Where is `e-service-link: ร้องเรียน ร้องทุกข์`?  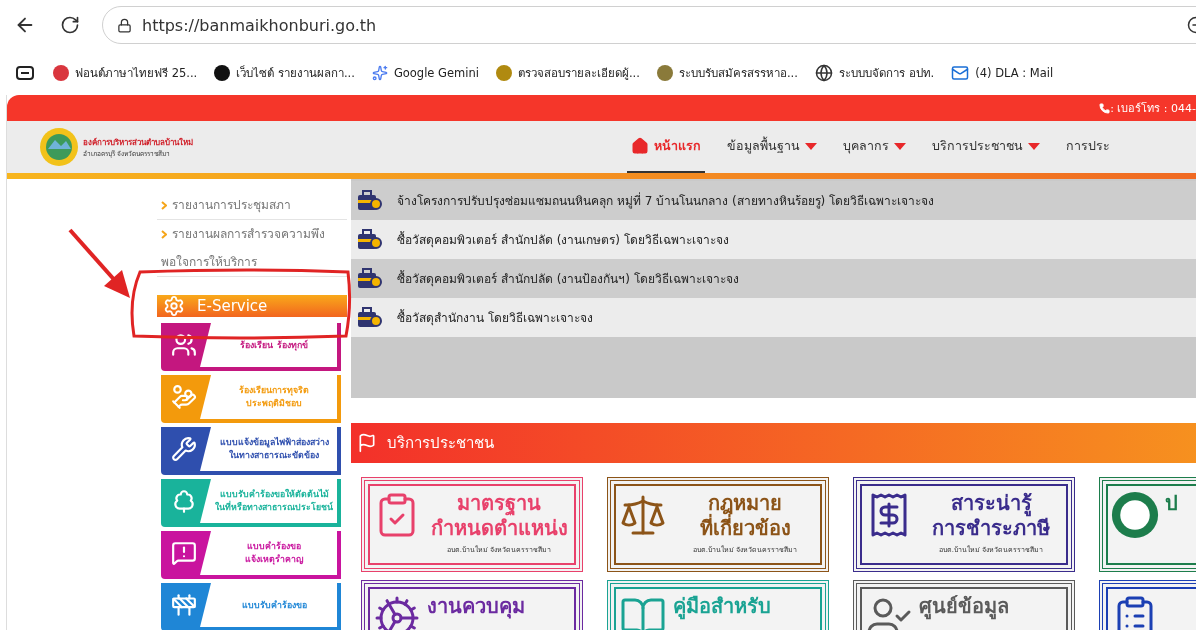 e-service-link: ร้องเรียน ร้องทุกข์ is located at coordinates (251, 347).